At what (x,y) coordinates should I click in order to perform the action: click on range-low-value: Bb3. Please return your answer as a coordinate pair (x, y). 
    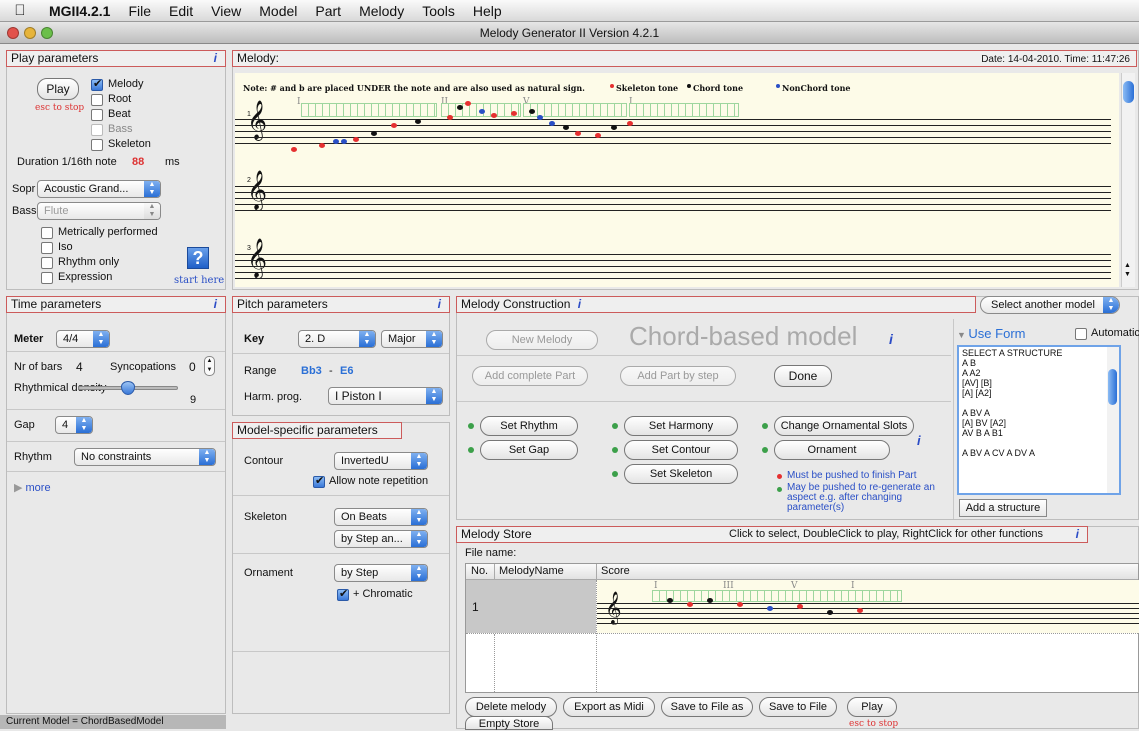
    Looking at the image, I should click on (311, 371).